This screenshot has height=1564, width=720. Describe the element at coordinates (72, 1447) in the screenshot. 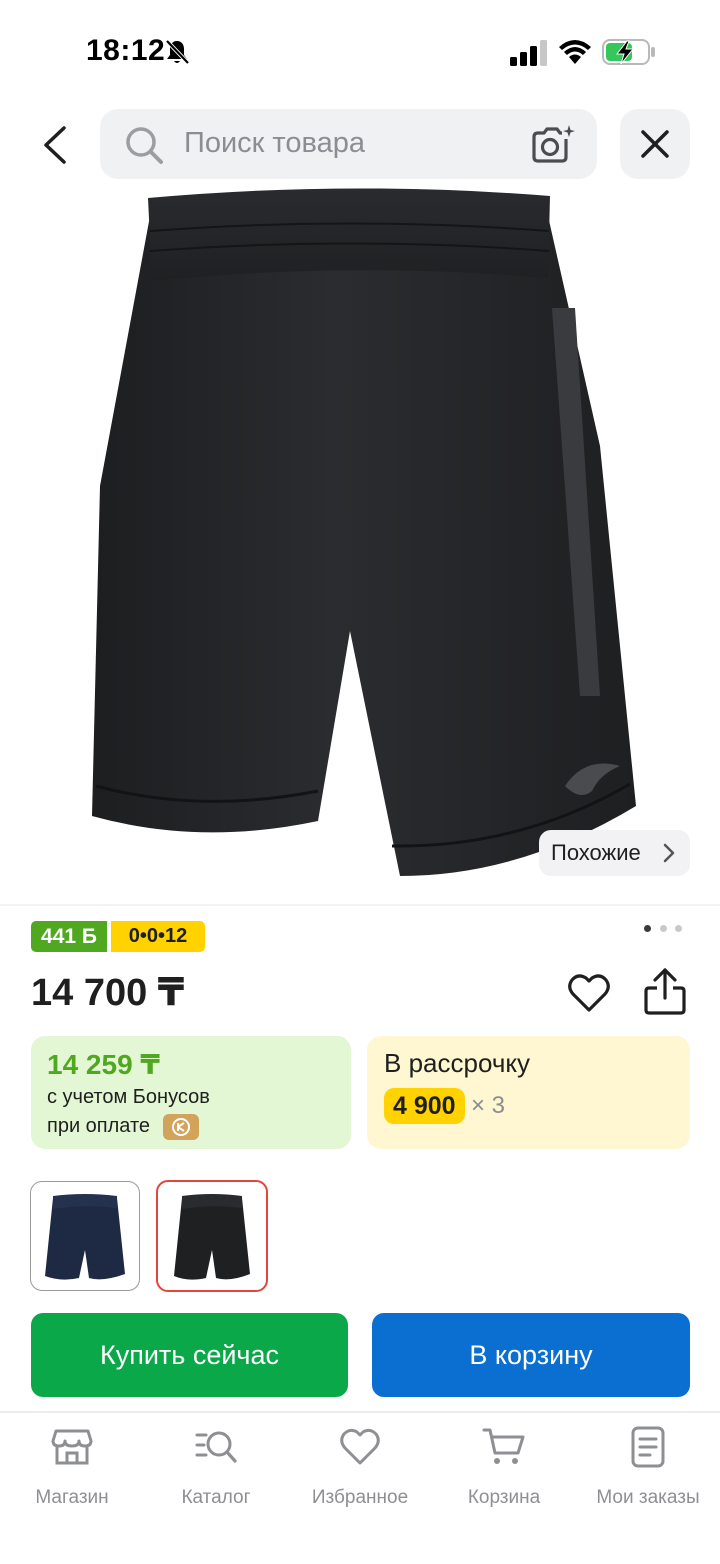

I see `shop-icon` at that location.